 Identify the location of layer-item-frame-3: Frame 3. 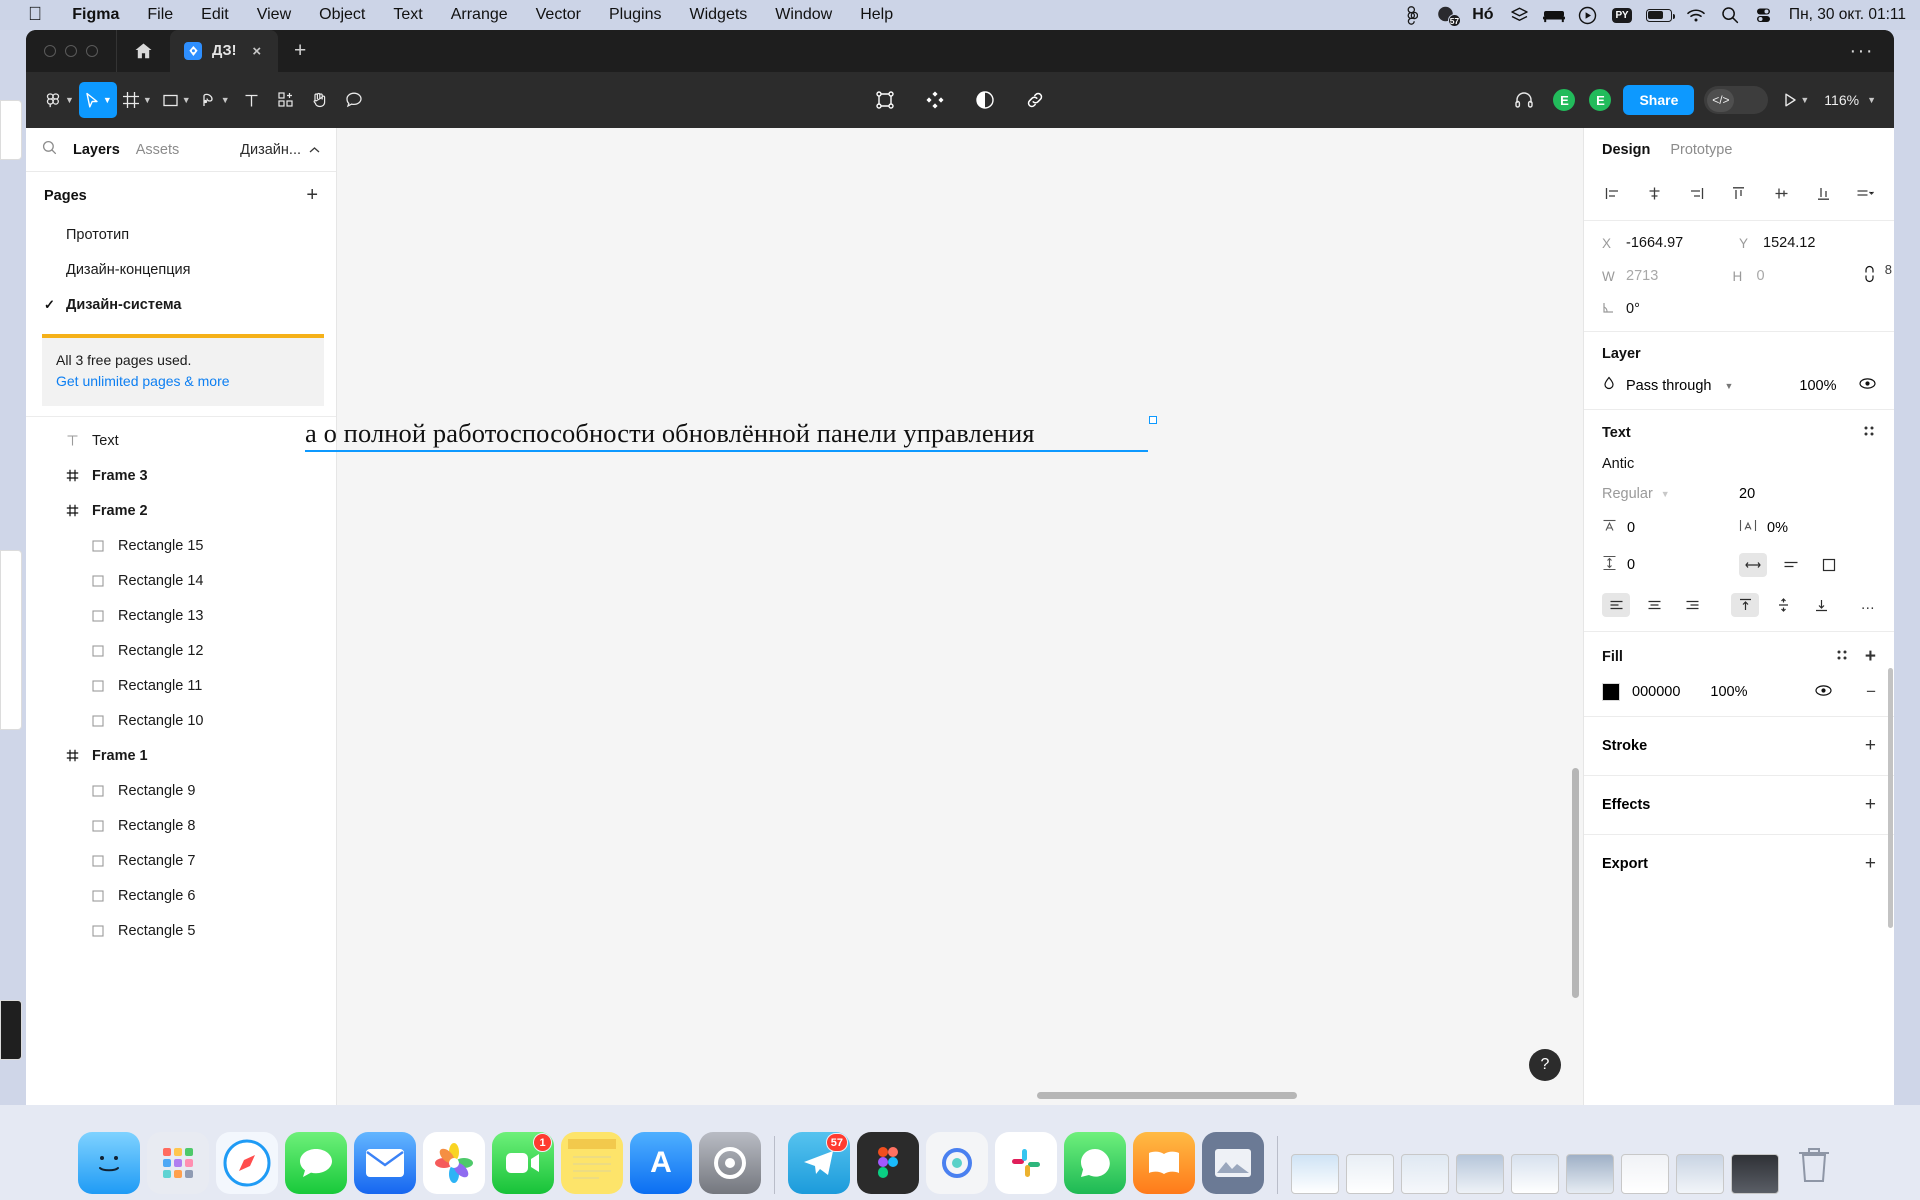
(181, 475).